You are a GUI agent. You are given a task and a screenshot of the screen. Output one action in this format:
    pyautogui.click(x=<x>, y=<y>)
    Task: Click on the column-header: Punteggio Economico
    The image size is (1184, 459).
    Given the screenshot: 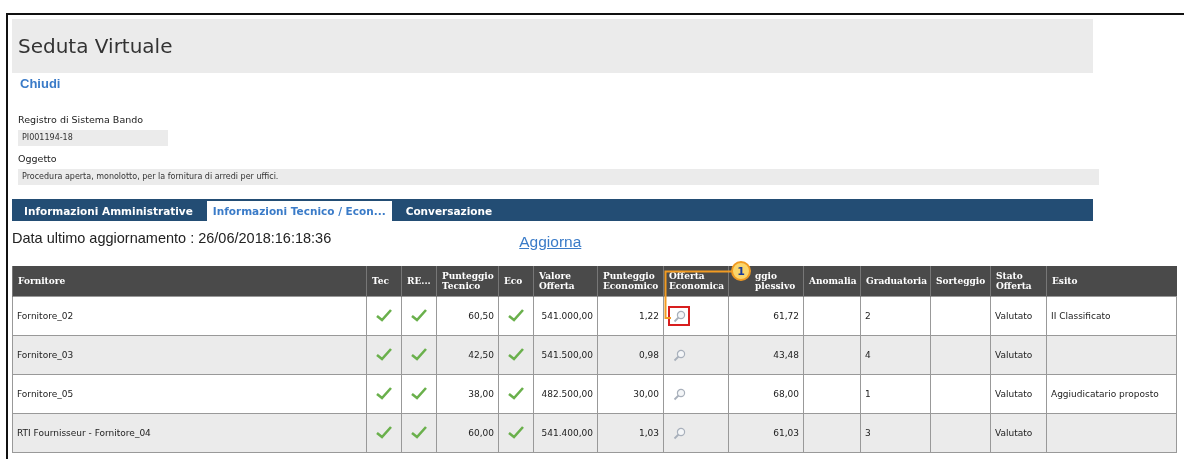 What is the action you would take?
    pyautogui.click(x=630, y=281)
    